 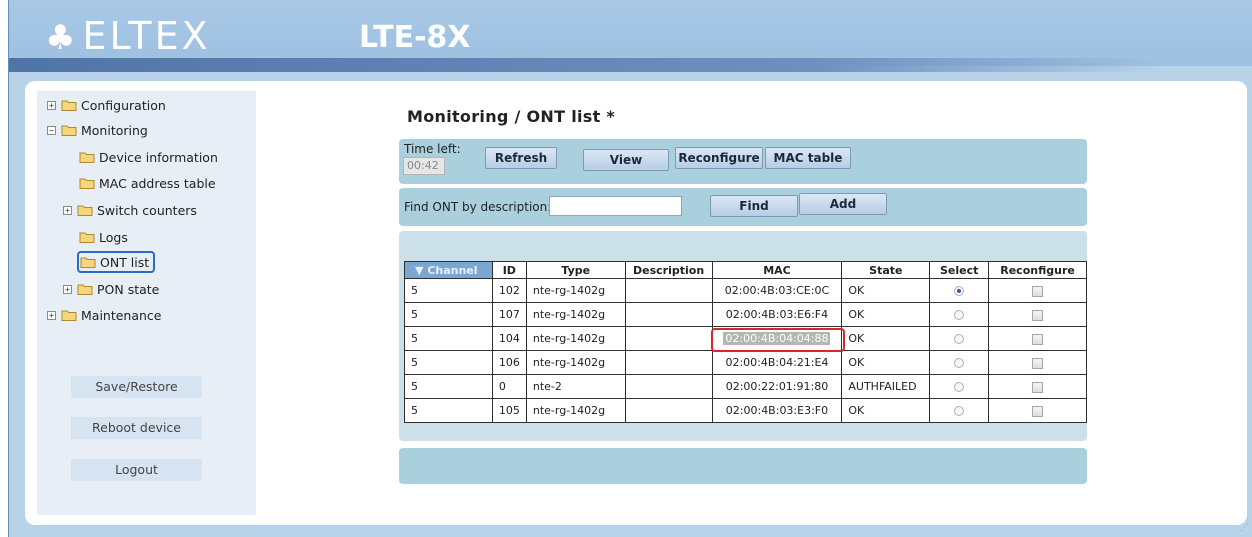 I want to click on highlight-frame, so click(x=777, y=340).